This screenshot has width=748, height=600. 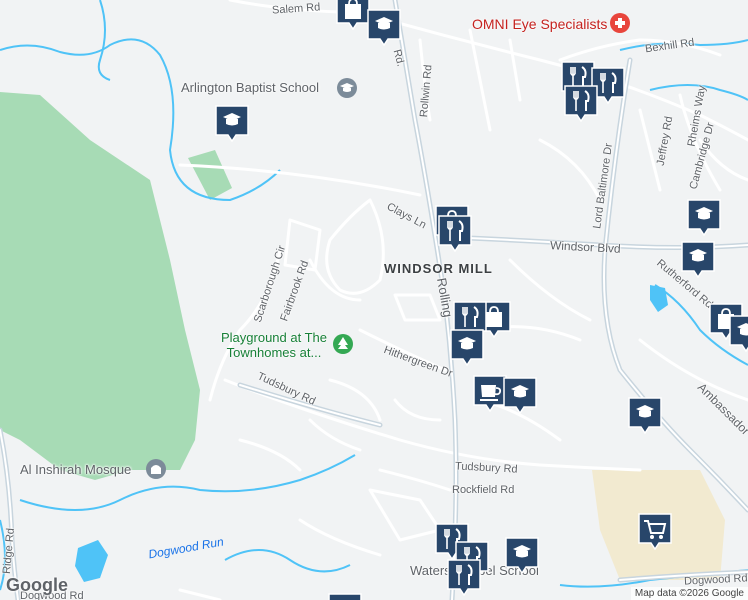 I want to click on medical-icon, so click(x=620, y=23).